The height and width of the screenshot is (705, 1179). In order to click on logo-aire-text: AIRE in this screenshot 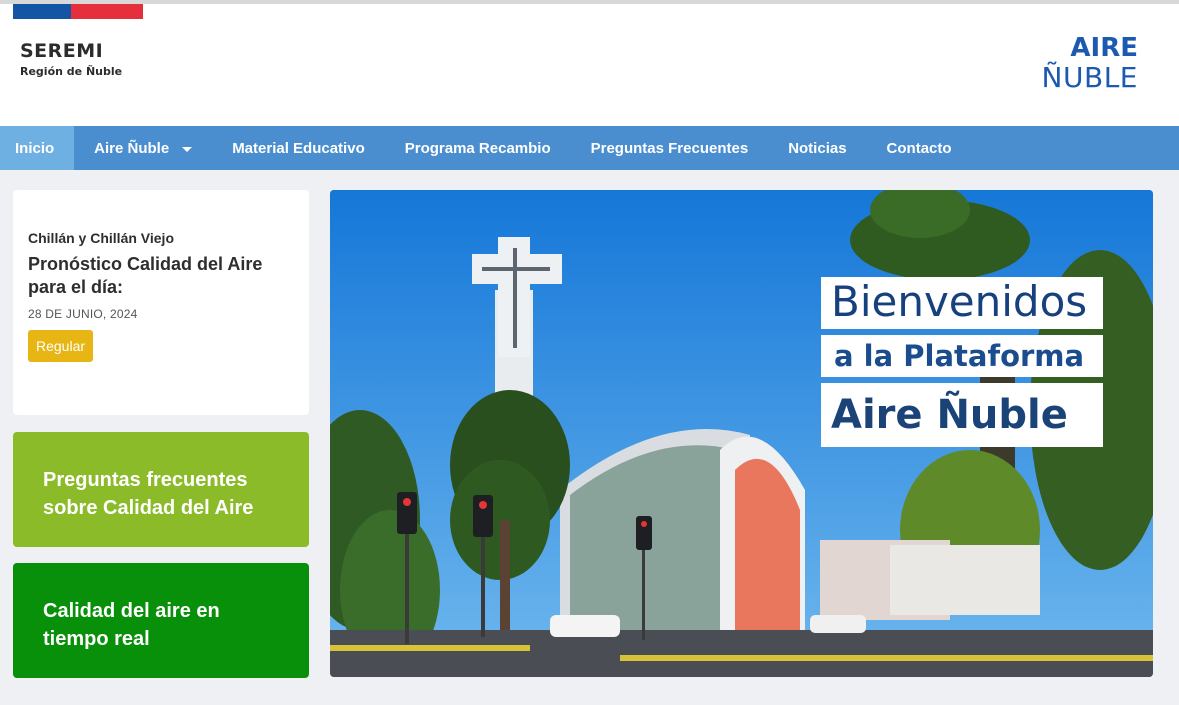, I will do `click(1104, 48)`.